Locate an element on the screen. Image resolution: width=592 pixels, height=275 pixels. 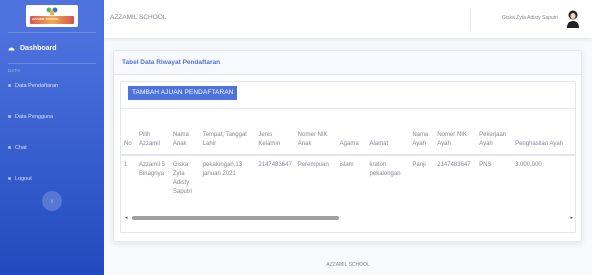
user-avatar-icon is located at coordinates (573, 19).